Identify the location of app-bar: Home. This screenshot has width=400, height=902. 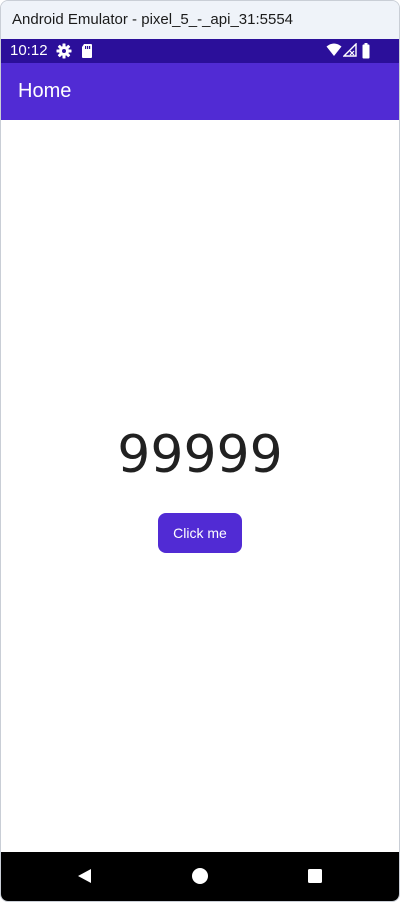
(200, 91).